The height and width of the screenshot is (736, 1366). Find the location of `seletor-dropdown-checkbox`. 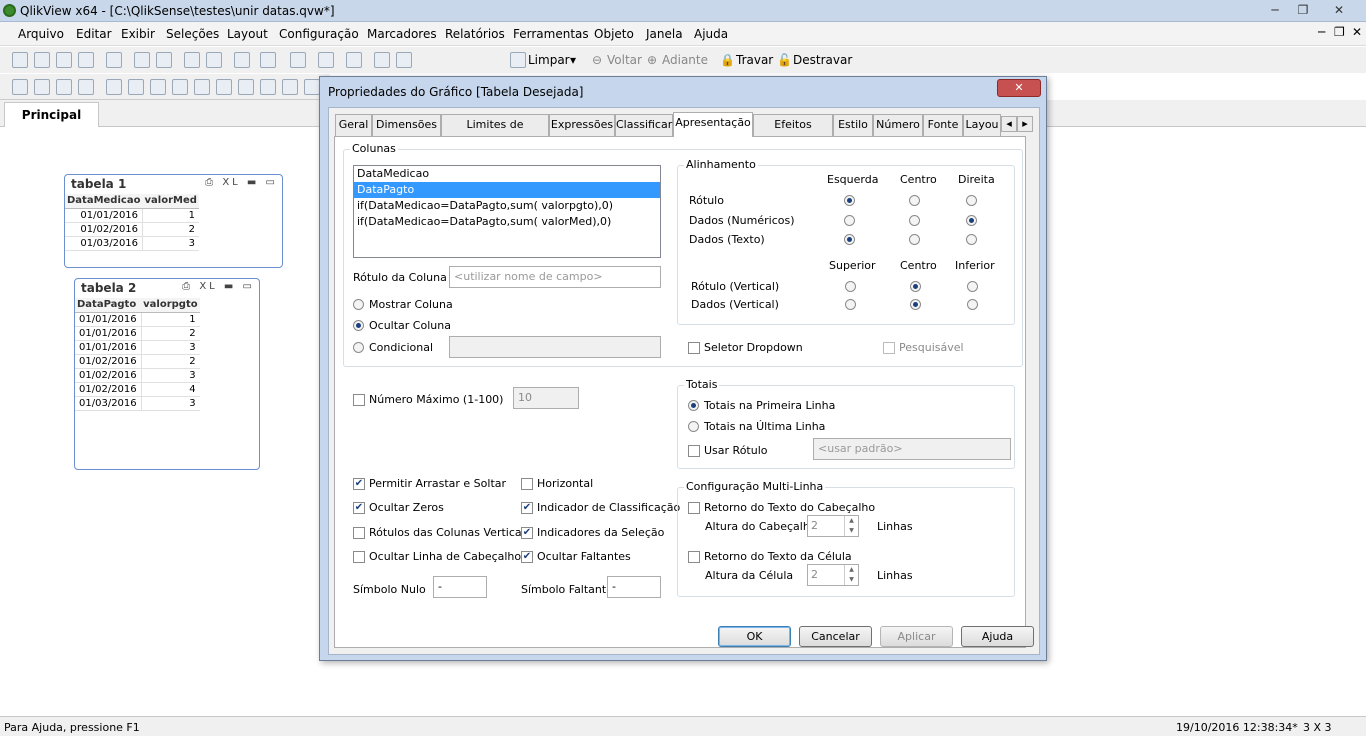

seletor-dropdown-checkbox is located at coordinates (694, 348).